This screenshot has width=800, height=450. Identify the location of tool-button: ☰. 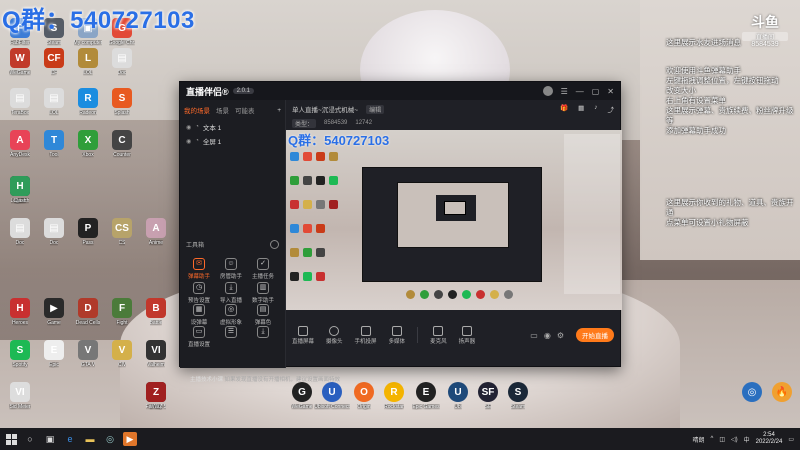
(231, 333).